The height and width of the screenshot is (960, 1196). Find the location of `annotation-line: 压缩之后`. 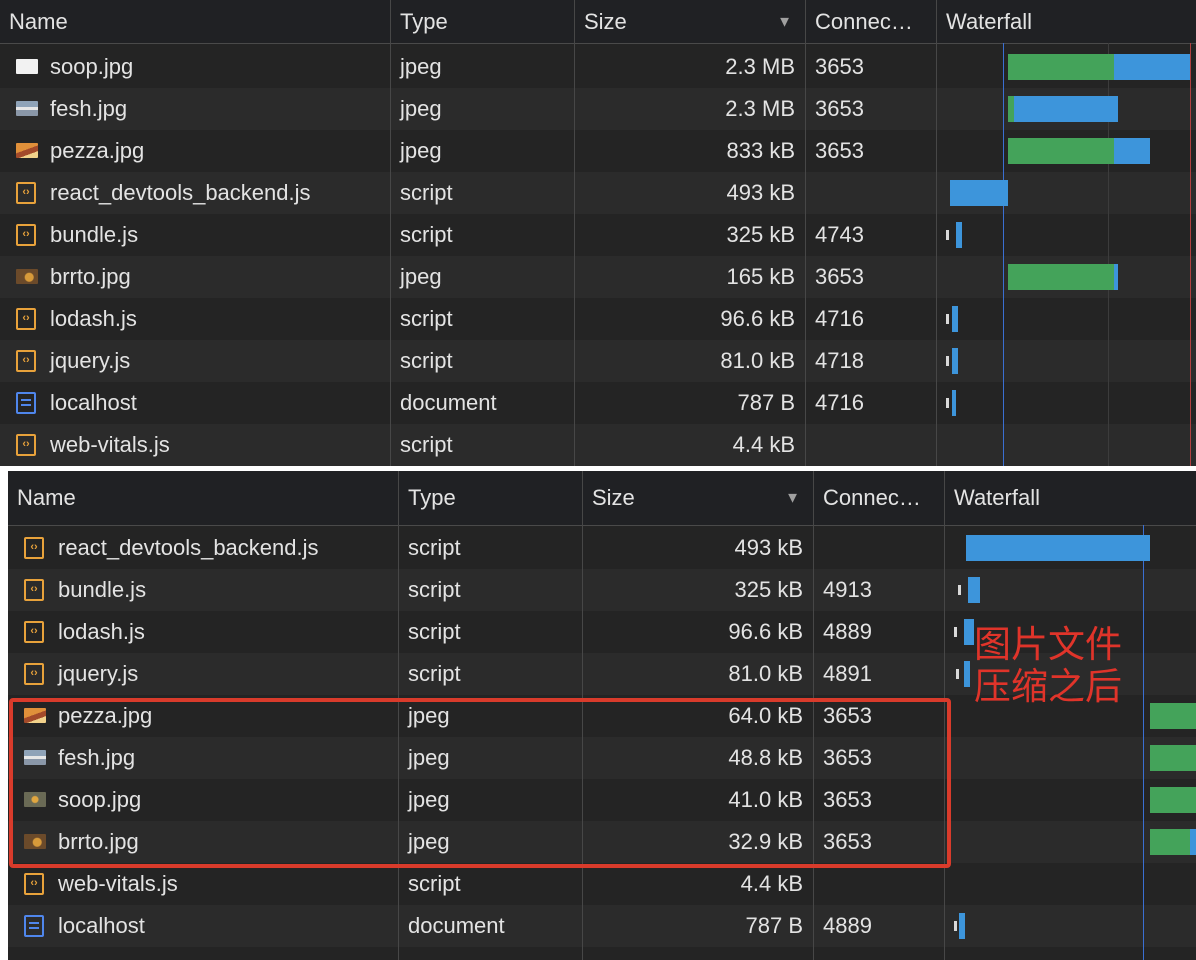

annotation-line: 压缩之后 is located at coordinates (1048, 686).